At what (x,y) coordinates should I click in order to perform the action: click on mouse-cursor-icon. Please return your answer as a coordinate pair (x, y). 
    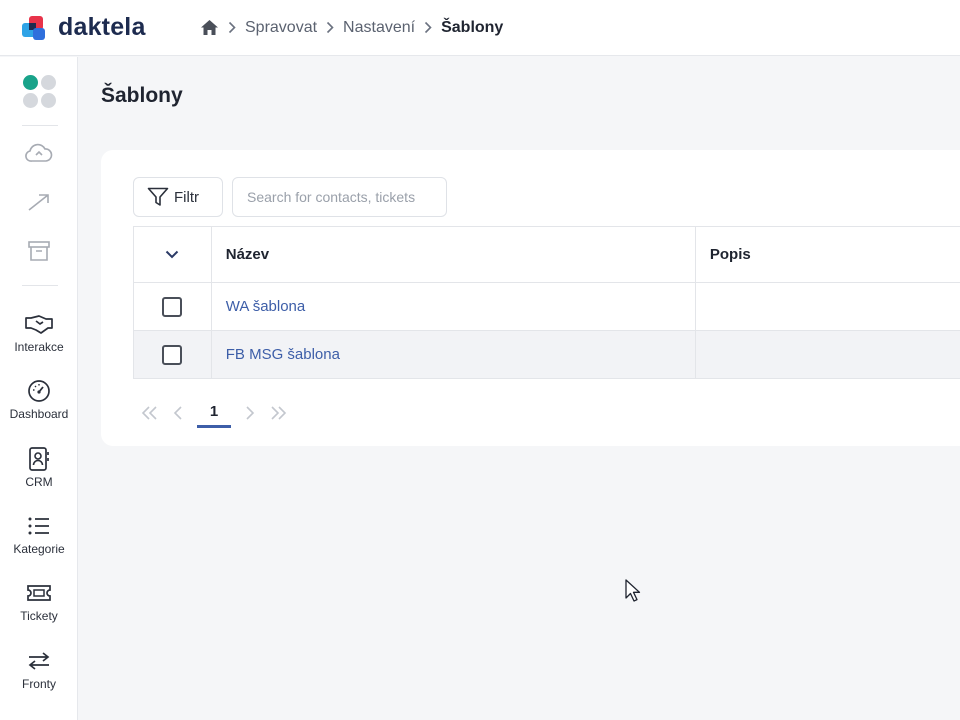
    Looking at the image, I should click on (633, 590).